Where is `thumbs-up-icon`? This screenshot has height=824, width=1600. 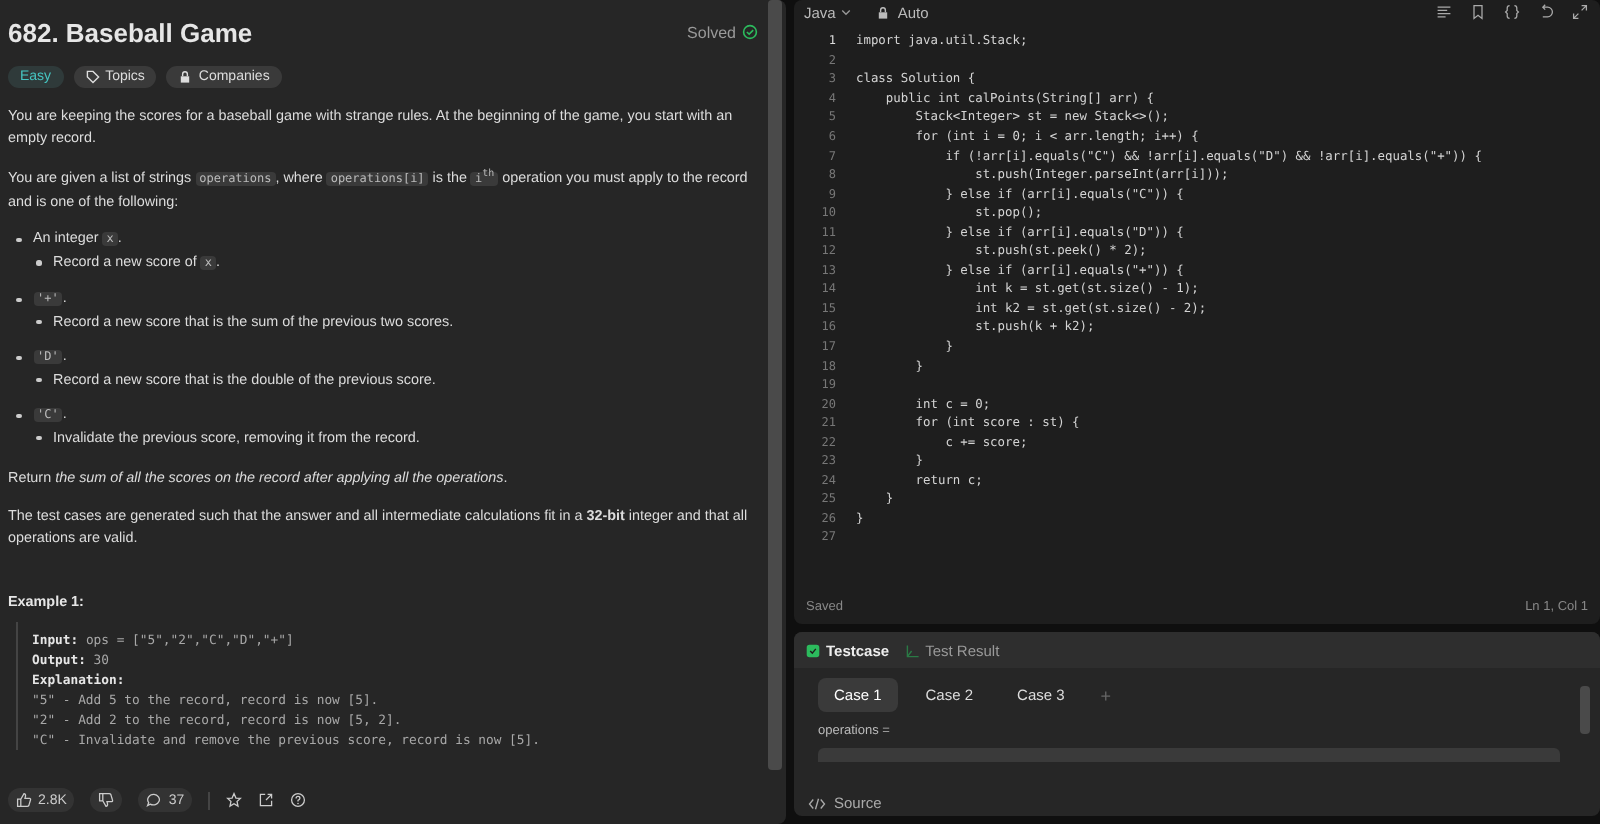
thumbs-up-icon is located at coordinates (24, 800).